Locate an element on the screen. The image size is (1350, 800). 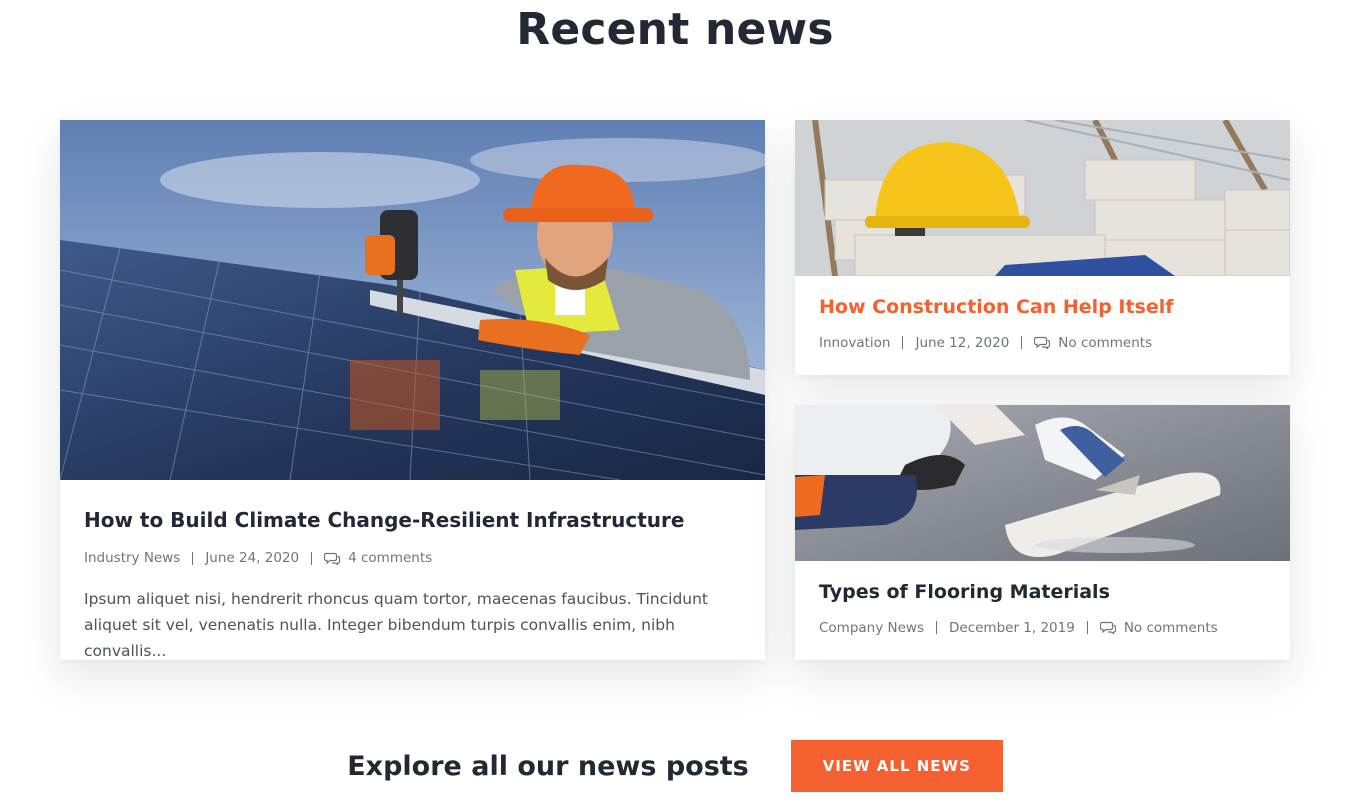
post-image-hardhat is located at coordinates (1042, 198).